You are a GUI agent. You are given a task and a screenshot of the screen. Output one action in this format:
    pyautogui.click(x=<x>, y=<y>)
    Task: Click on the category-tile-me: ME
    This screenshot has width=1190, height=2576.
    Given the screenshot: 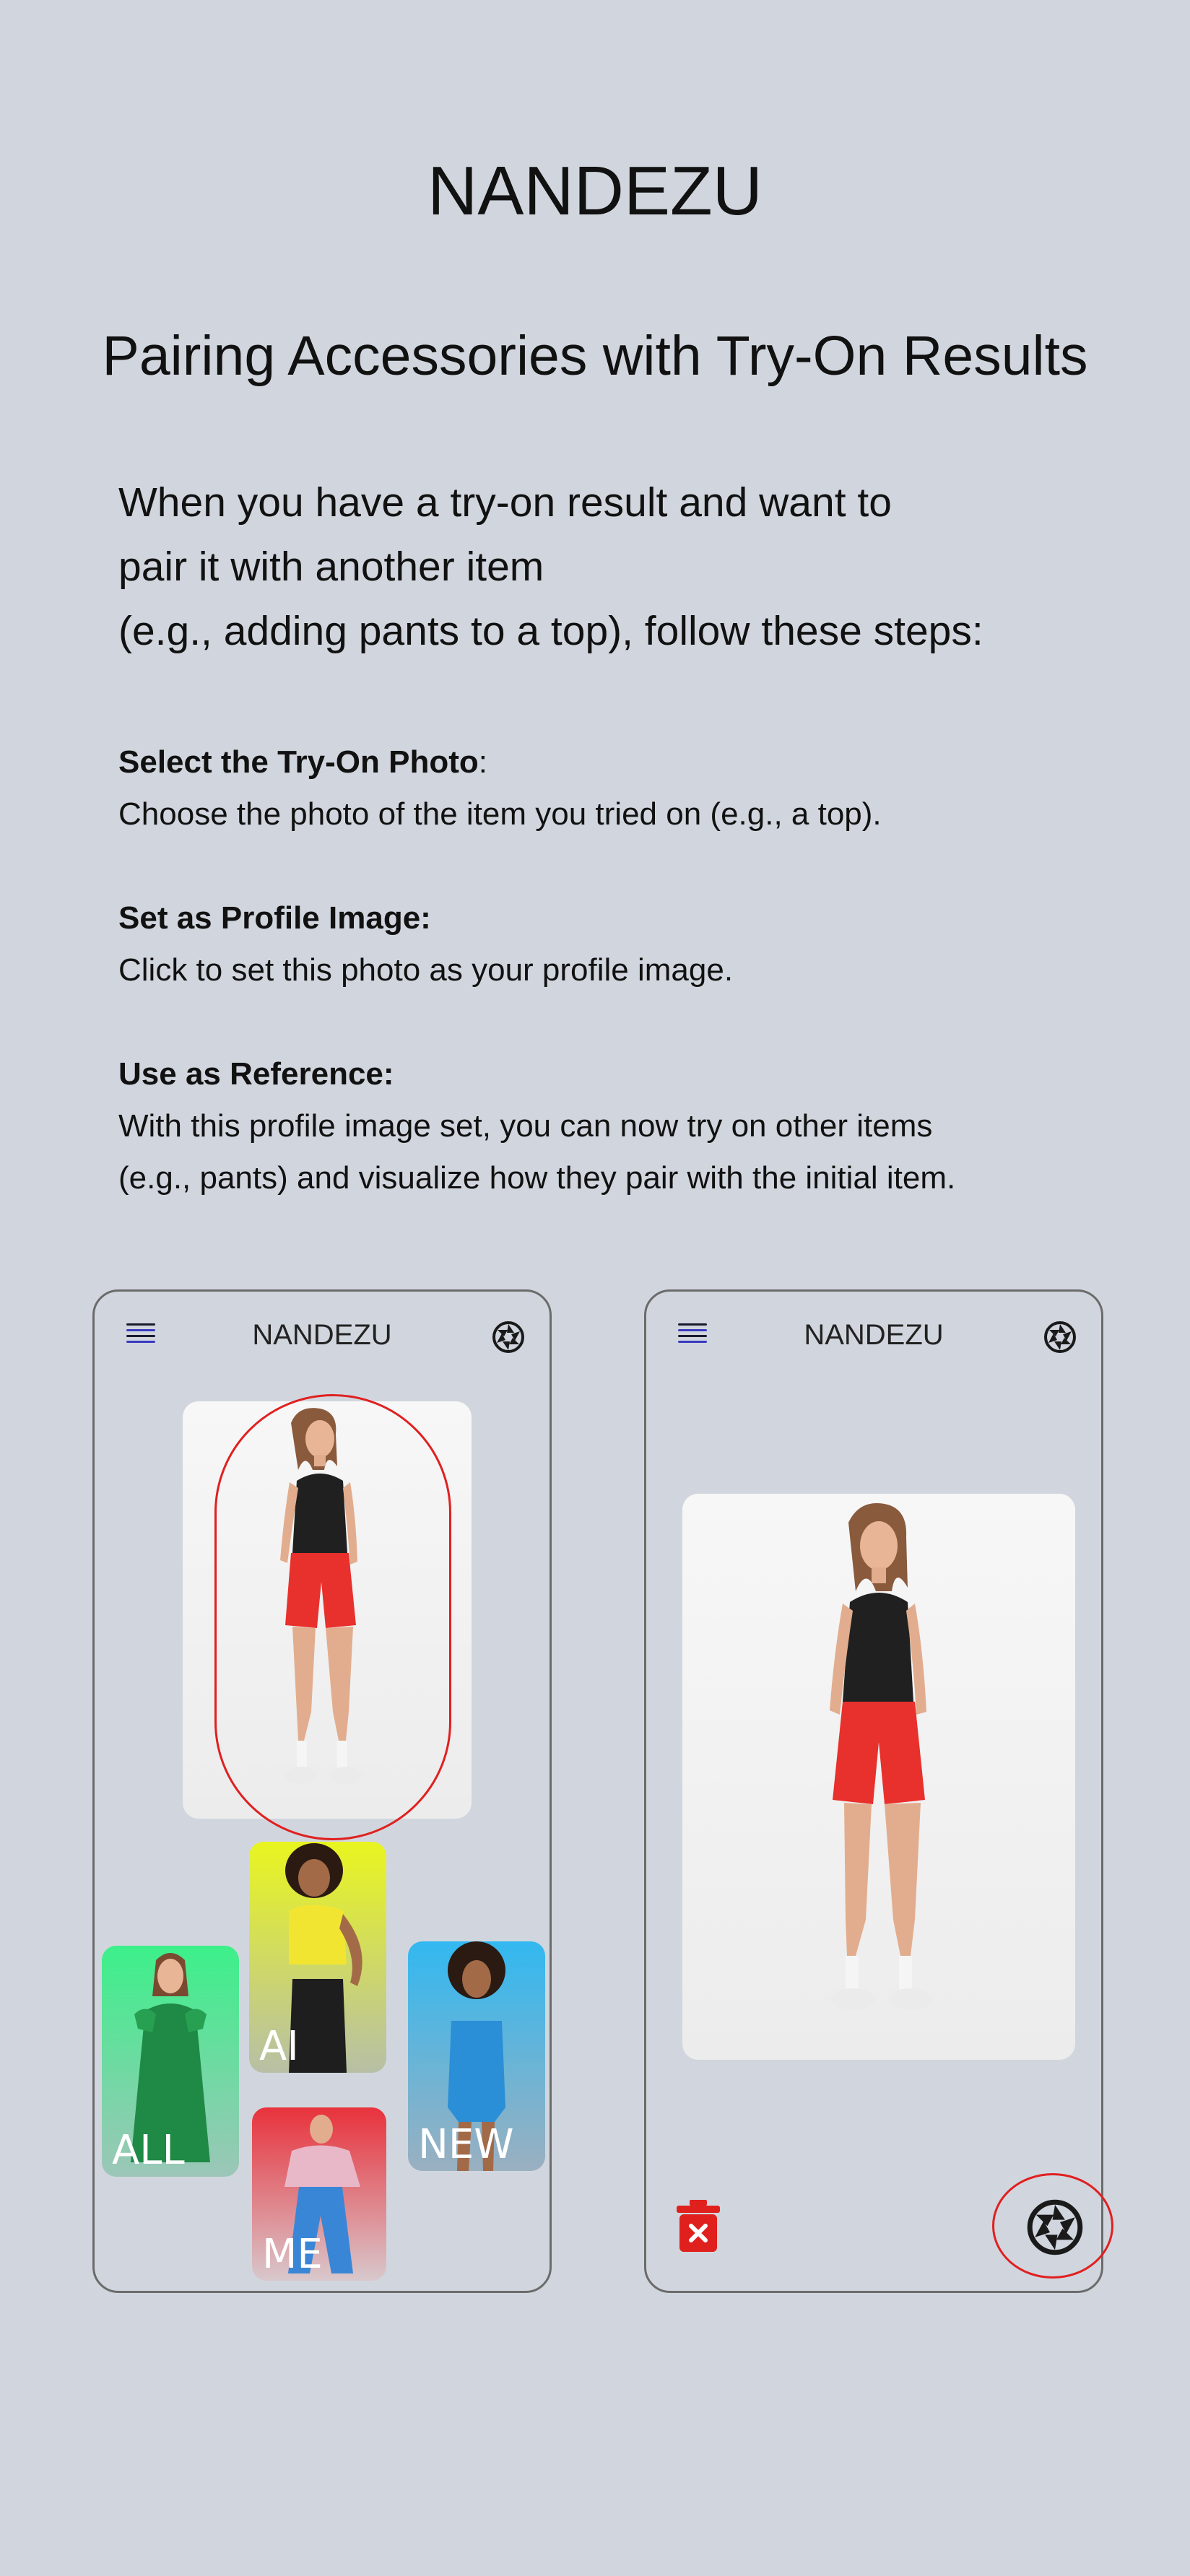 What is the action you would take?
    pyautogui.click(x=319, y=2194)
    